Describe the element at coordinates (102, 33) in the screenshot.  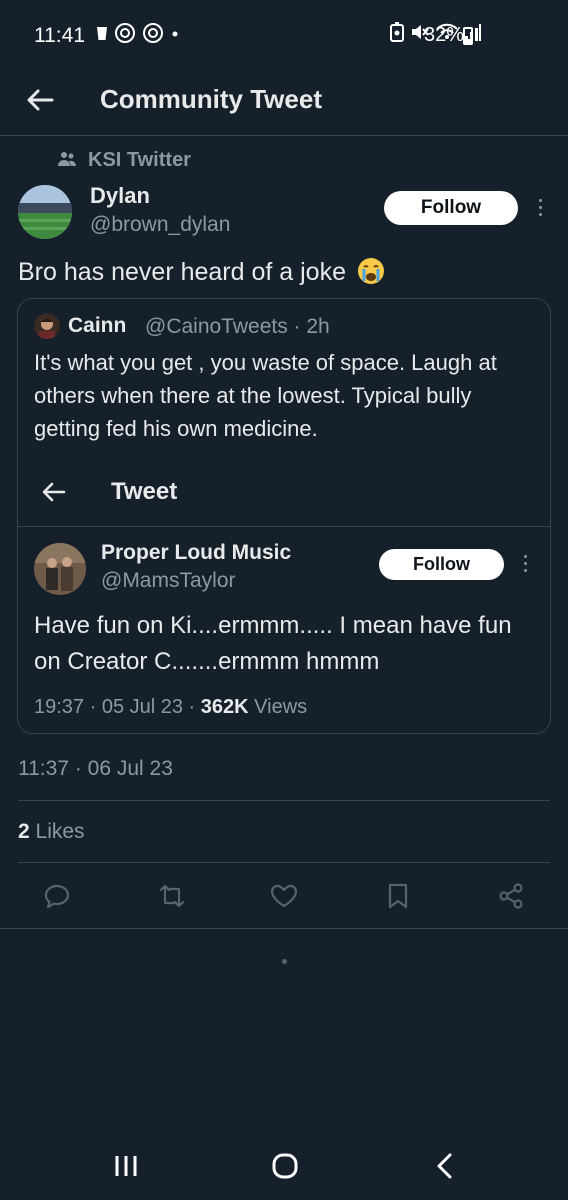
I see `trash-icon` at that location.